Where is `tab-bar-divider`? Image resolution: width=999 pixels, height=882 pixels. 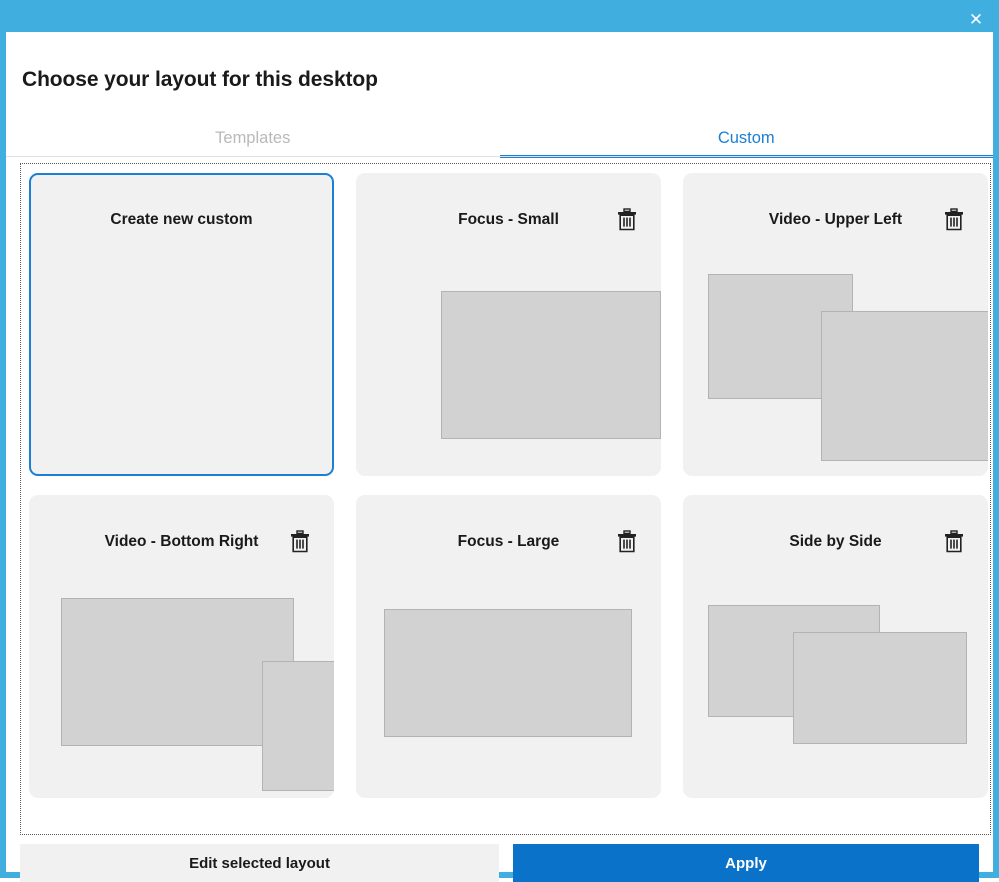
tab-bar-divider is located at coordinates (499, 156).